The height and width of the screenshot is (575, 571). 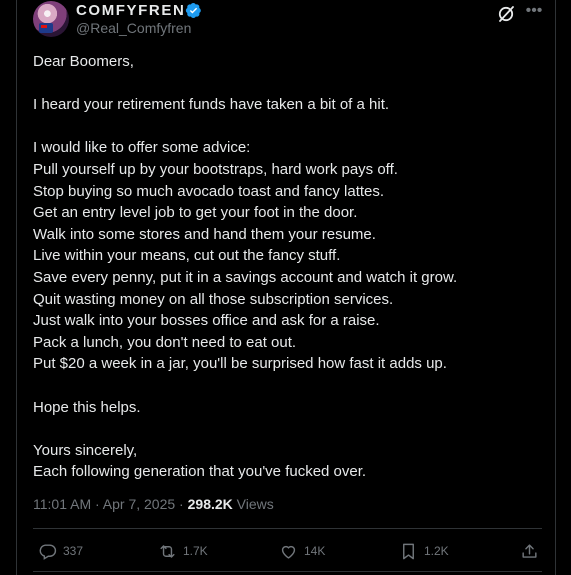 What do you see at coordinates (555, 287) in the screenshot?
I see `timeline-border-right` at bounding box center [555, 287].